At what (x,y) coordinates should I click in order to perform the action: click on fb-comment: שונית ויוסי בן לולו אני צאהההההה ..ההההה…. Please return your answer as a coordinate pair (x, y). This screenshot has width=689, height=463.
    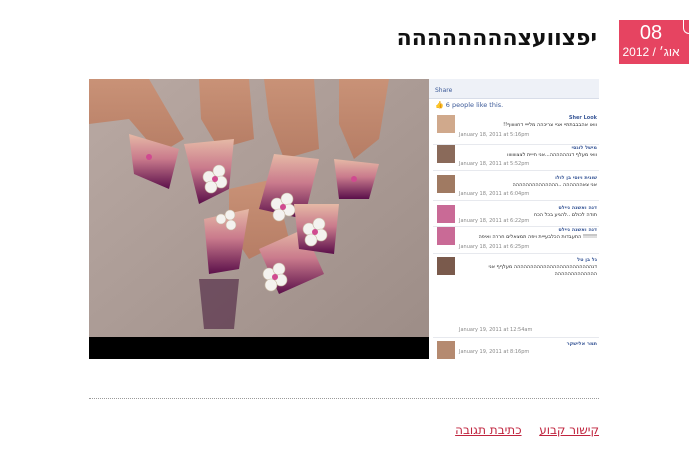
    Looking at the image, I should click on (516, 190).